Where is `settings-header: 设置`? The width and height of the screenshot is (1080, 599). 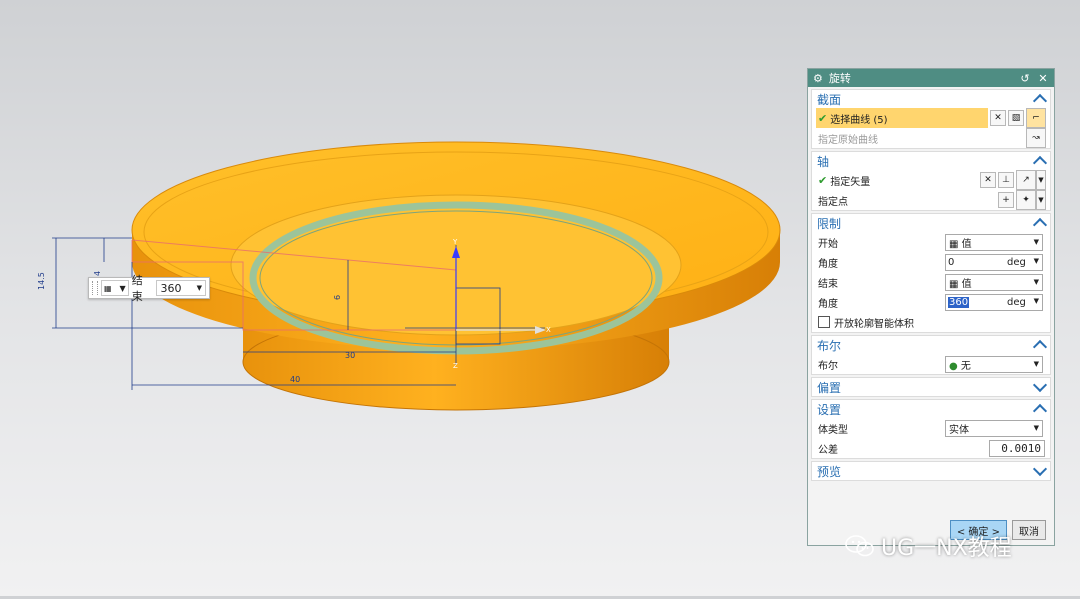 settings-header: 设置 is located at coordinates (931, 409).